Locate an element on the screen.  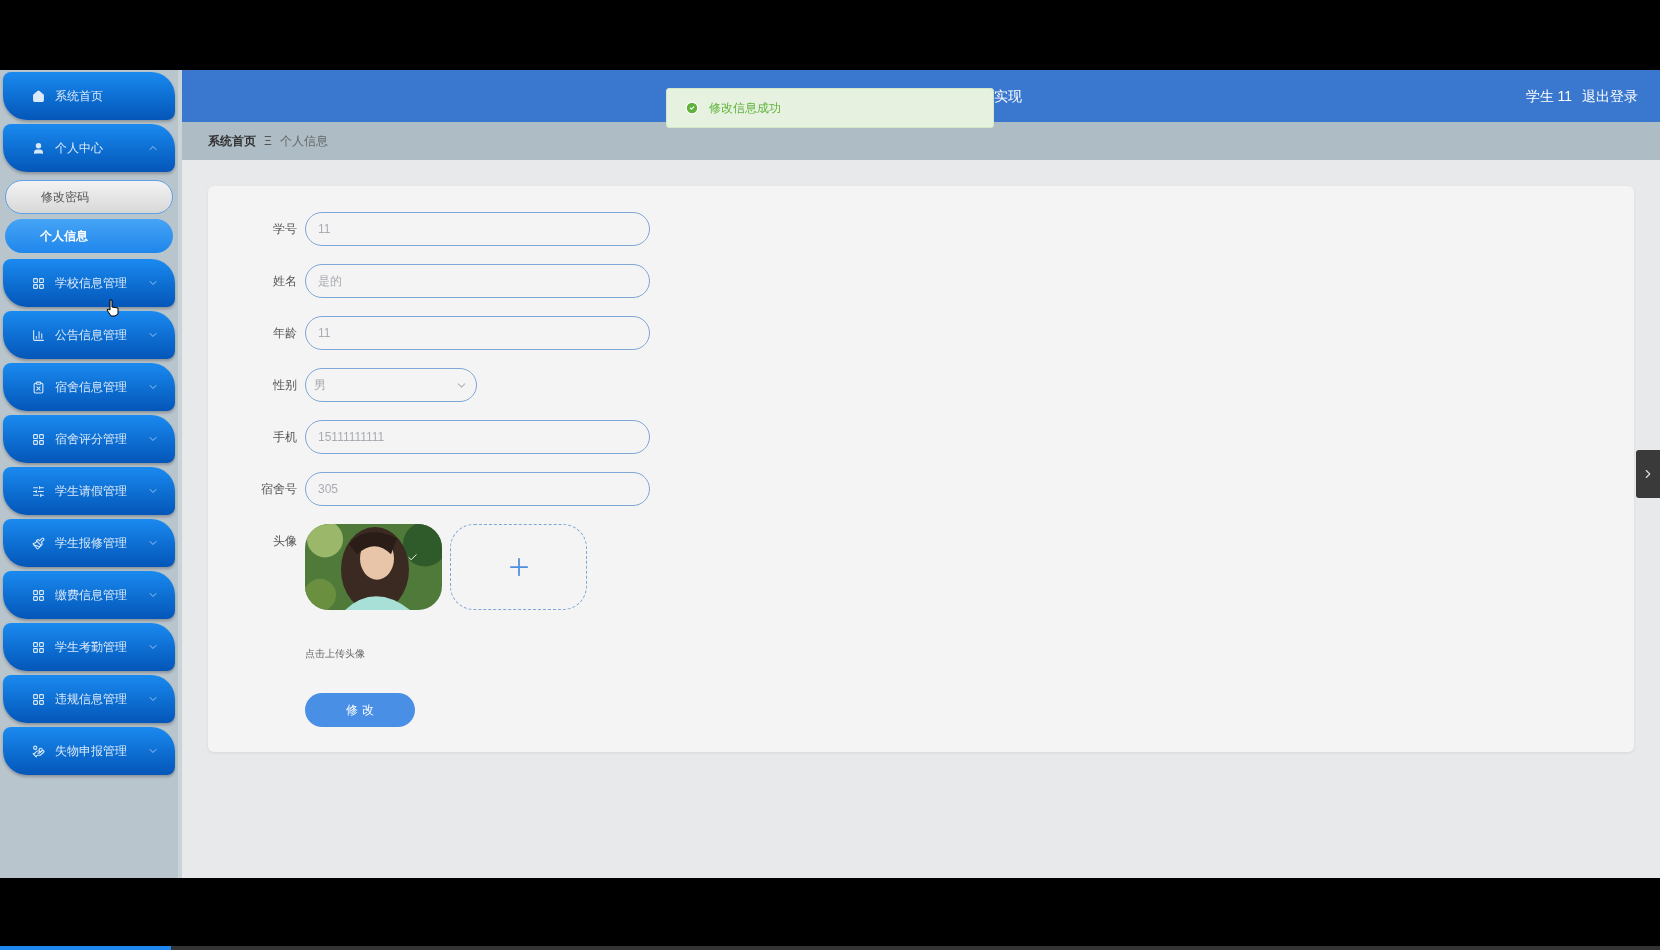
sliders-icon is located at coordinates (38, 491).